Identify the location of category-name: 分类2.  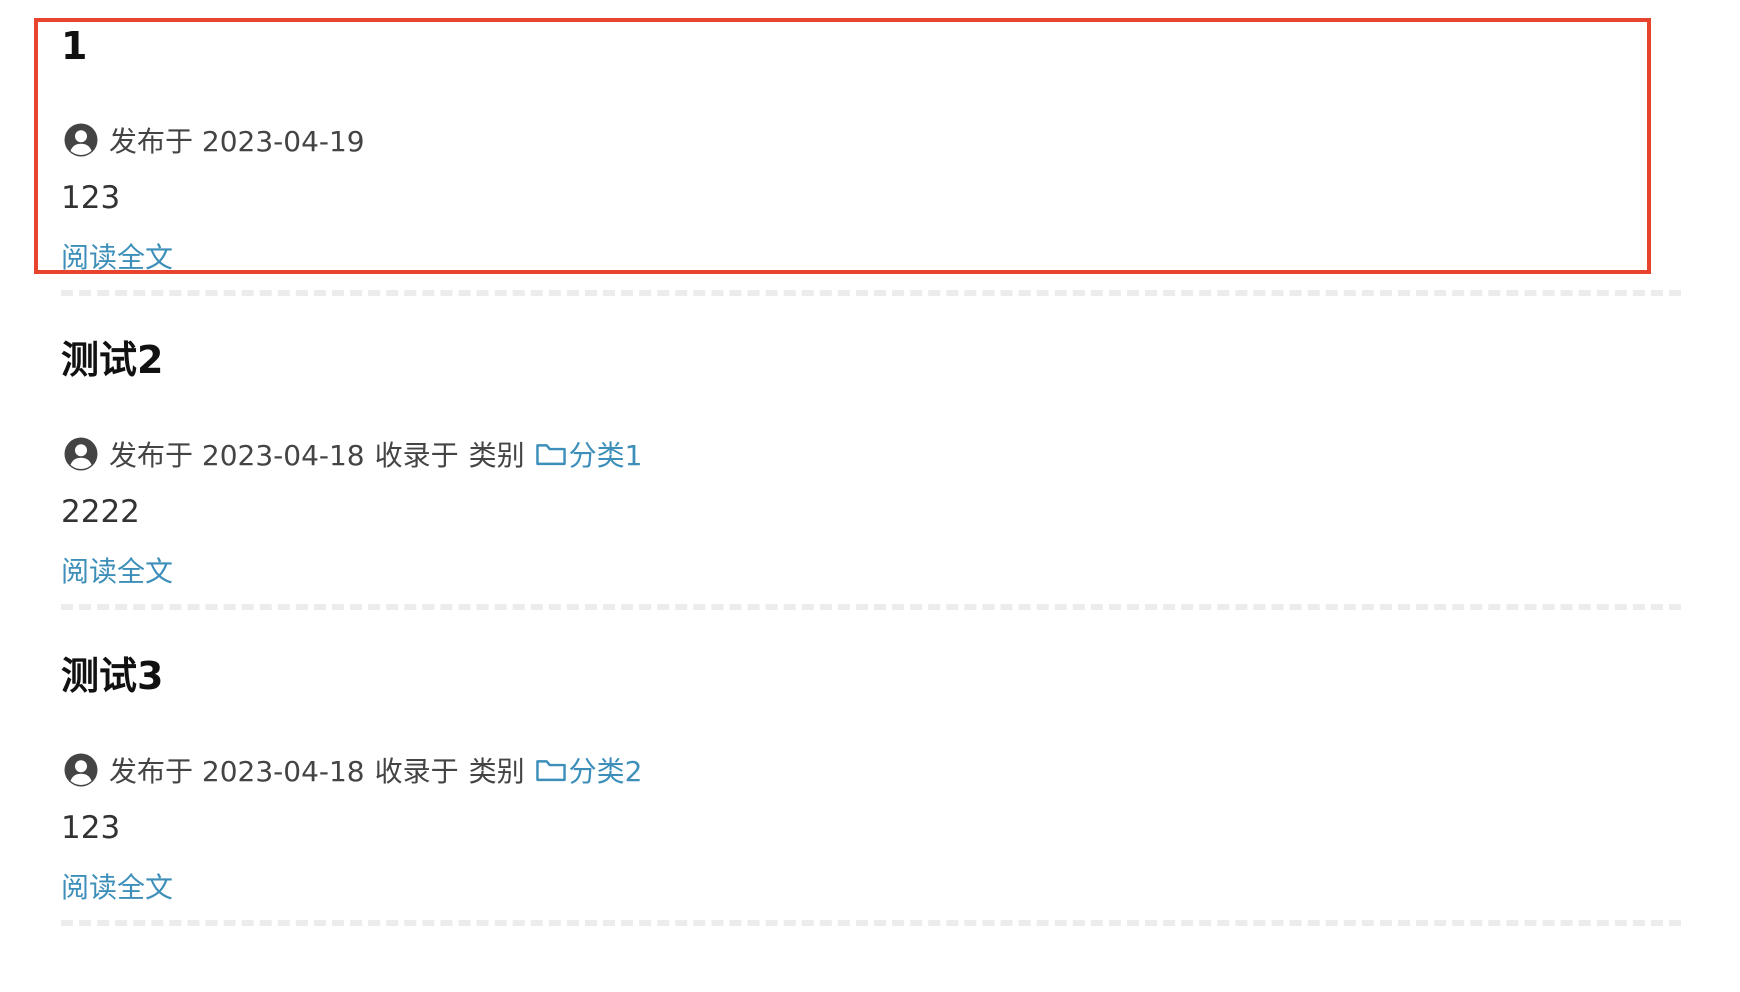
(606, 770).